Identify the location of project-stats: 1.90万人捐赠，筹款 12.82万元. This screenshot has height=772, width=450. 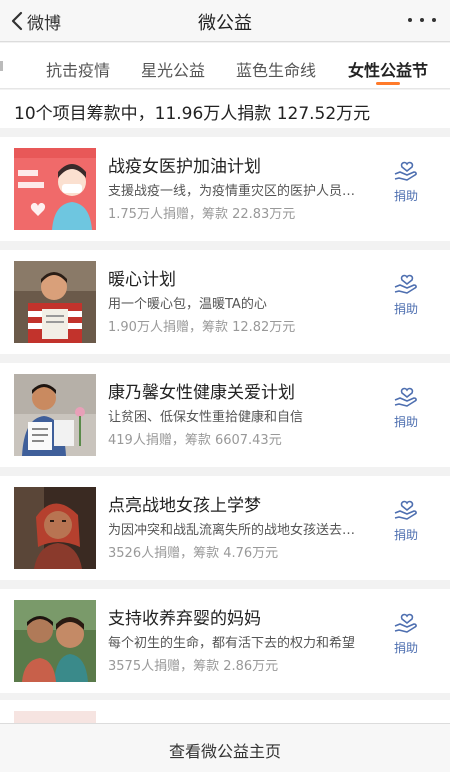
(202, 327).